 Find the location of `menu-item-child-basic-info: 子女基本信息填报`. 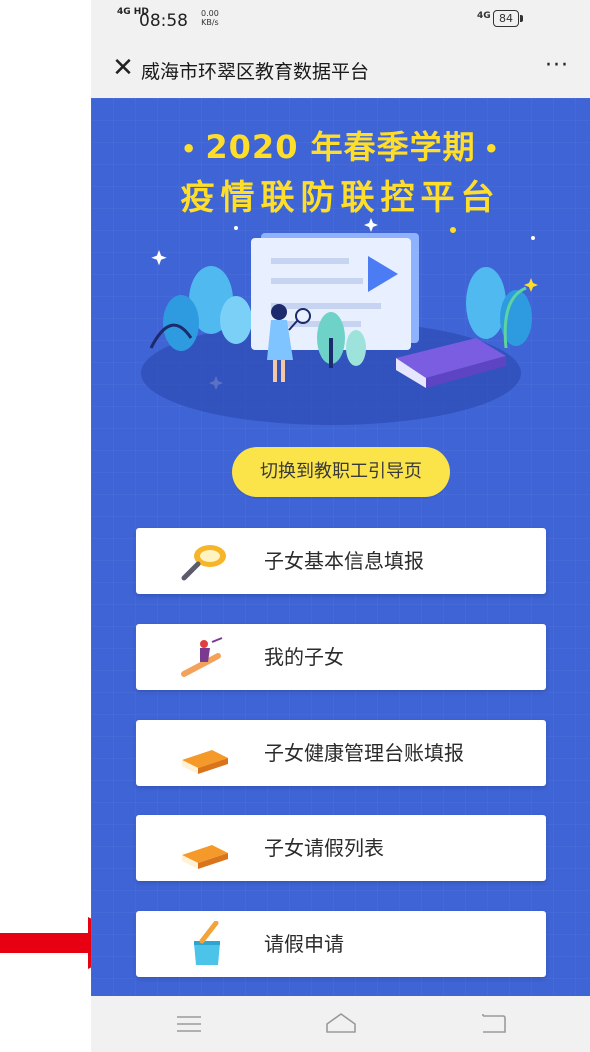

menu-item-child-basic-info: 子女基本信息填报 is located at coordinates (341, 561).